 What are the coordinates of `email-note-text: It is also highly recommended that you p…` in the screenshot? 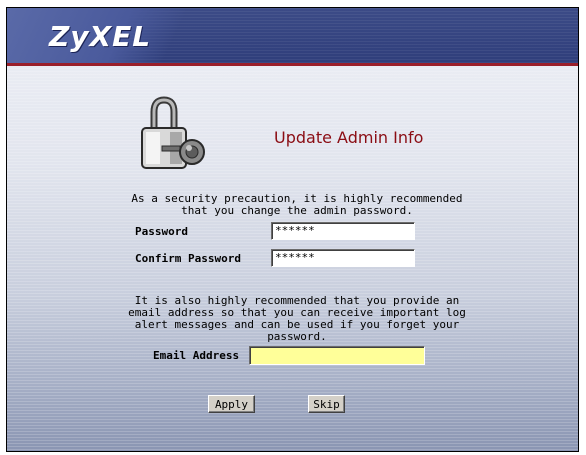 It's located at (297, 319).